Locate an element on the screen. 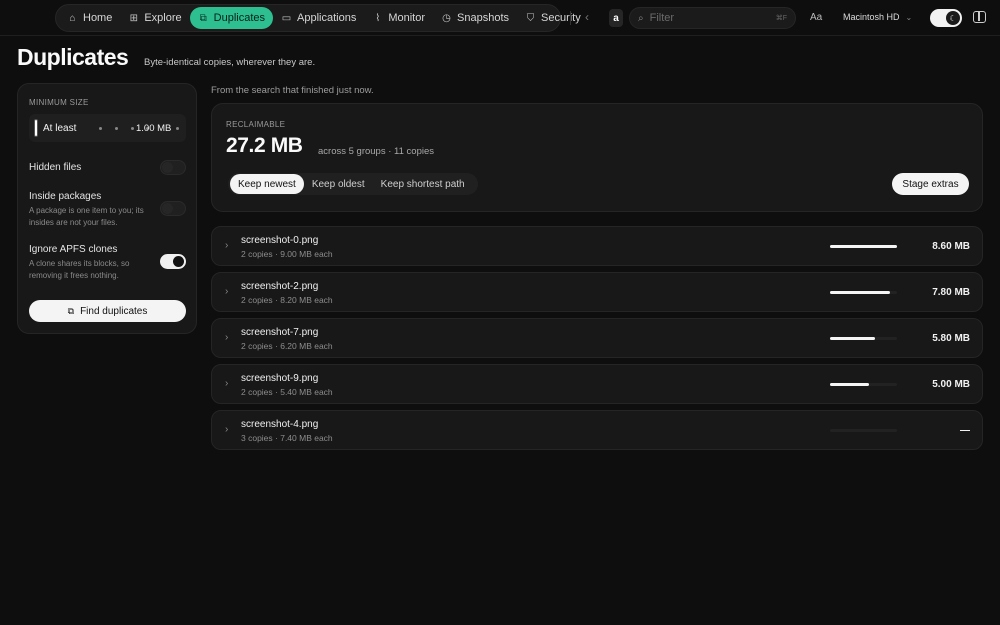  search-icon: ⌕ is located at coordinates (641, 18).